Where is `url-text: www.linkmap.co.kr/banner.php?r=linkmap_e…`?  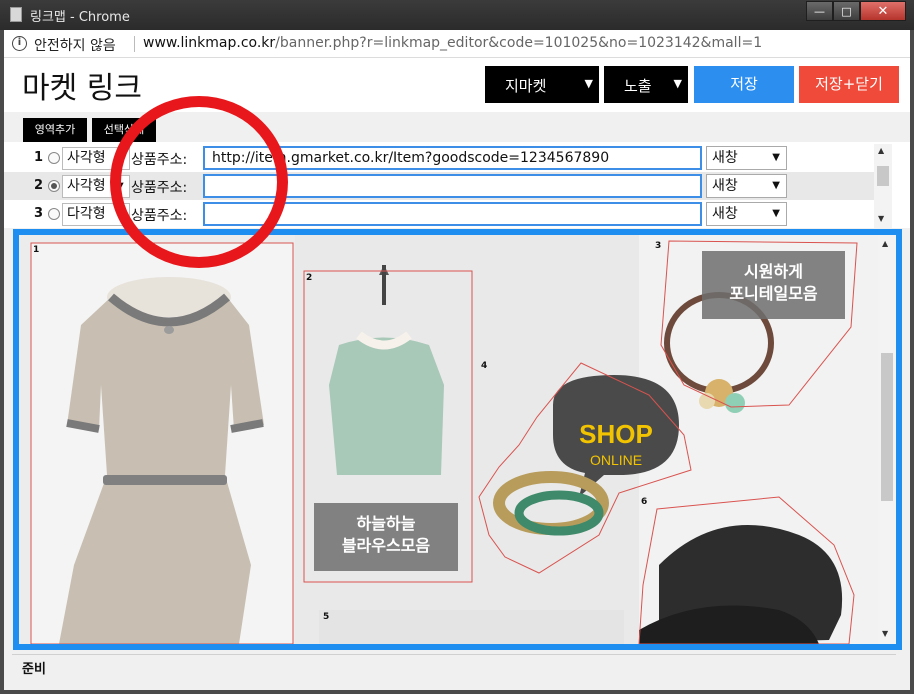
url-text: www.linkmap.co.kr/banner.php?r=linkmap_e… is located at coordinates (452, 43).